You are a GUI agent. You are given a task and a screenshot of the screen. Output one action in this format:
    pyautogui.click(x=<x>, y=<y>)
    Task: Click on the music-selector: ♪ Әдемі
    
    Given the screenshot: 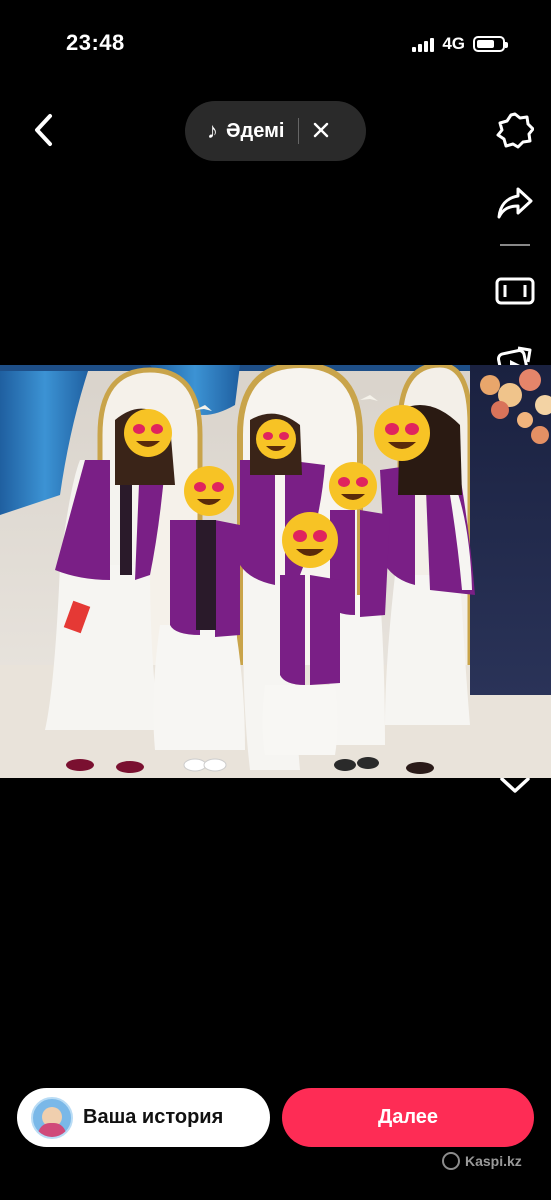 What is the action you would take?
    pyautogui.click(x=275, y=131)
    